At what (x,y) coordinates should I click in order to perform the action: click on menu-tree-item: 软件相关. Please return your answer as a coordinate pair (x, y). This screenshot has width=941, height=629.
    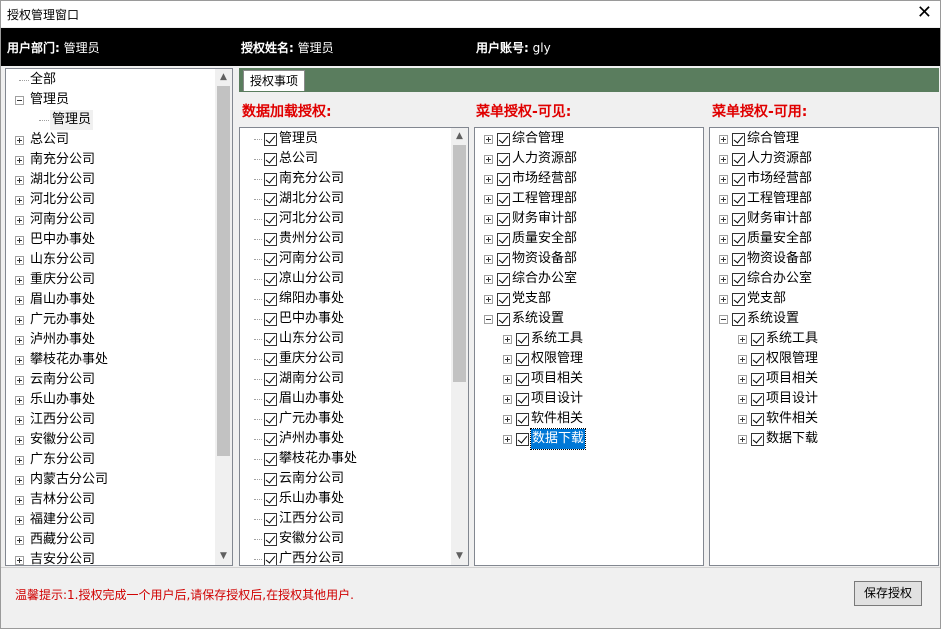
    Looking at the image, I should click on (587, 419).